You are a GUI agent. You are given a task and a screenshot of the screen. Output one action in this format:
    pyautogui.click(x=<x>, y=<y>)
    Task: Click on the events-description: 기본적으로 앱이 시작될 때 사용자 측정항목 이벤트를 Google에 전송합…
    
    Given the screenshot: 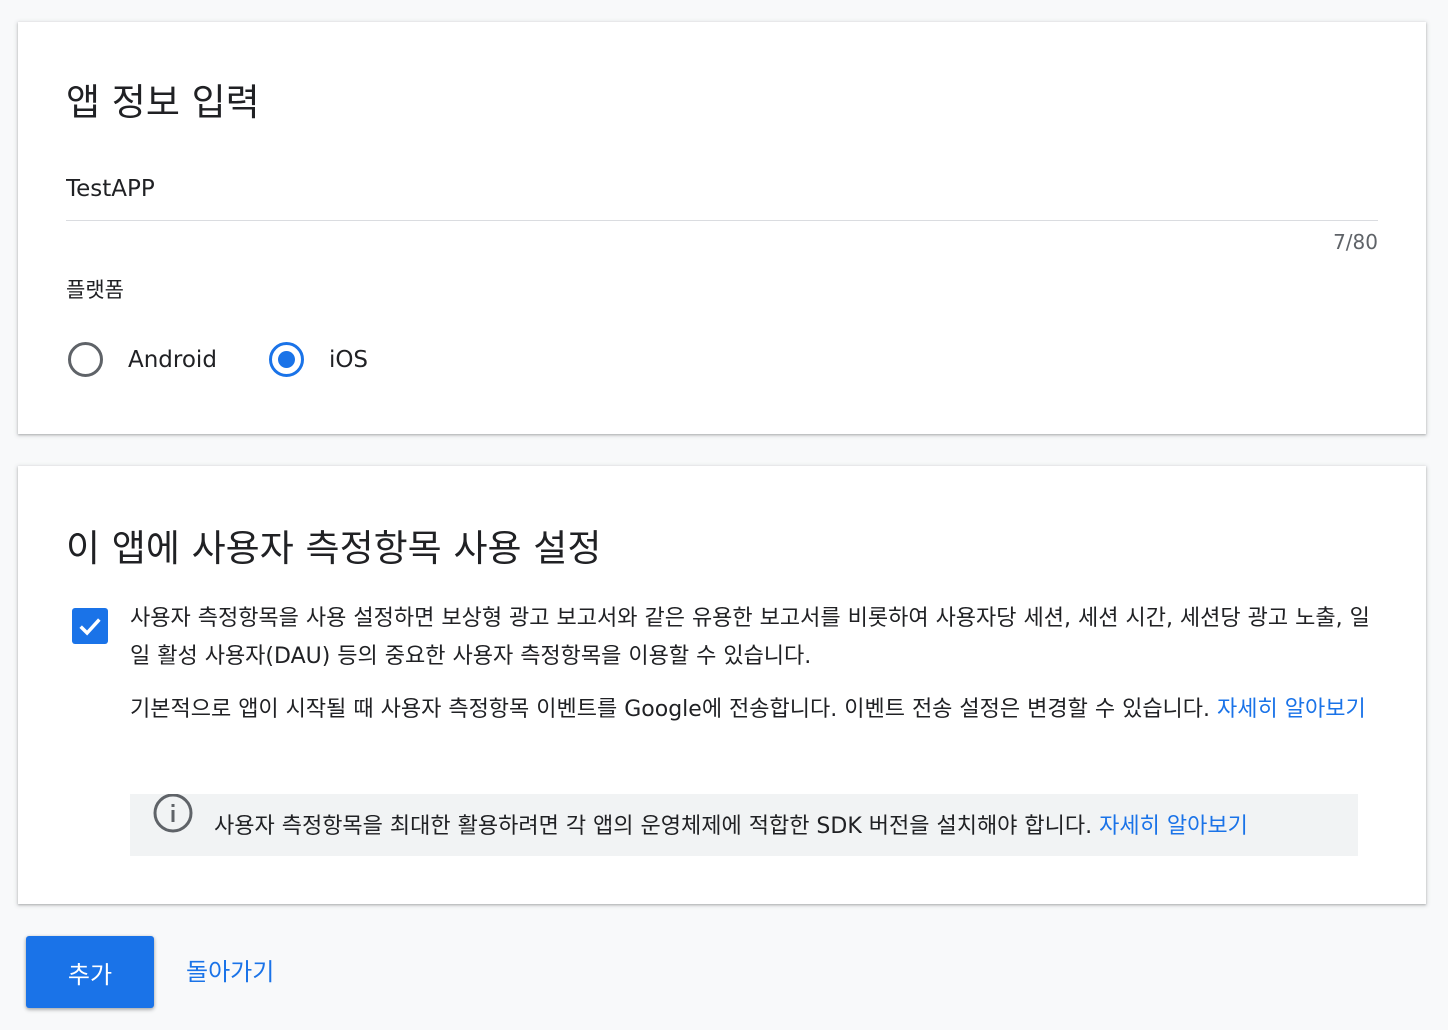 What is the action you would take?
    pyautogui.click(x=750, y=710)
    